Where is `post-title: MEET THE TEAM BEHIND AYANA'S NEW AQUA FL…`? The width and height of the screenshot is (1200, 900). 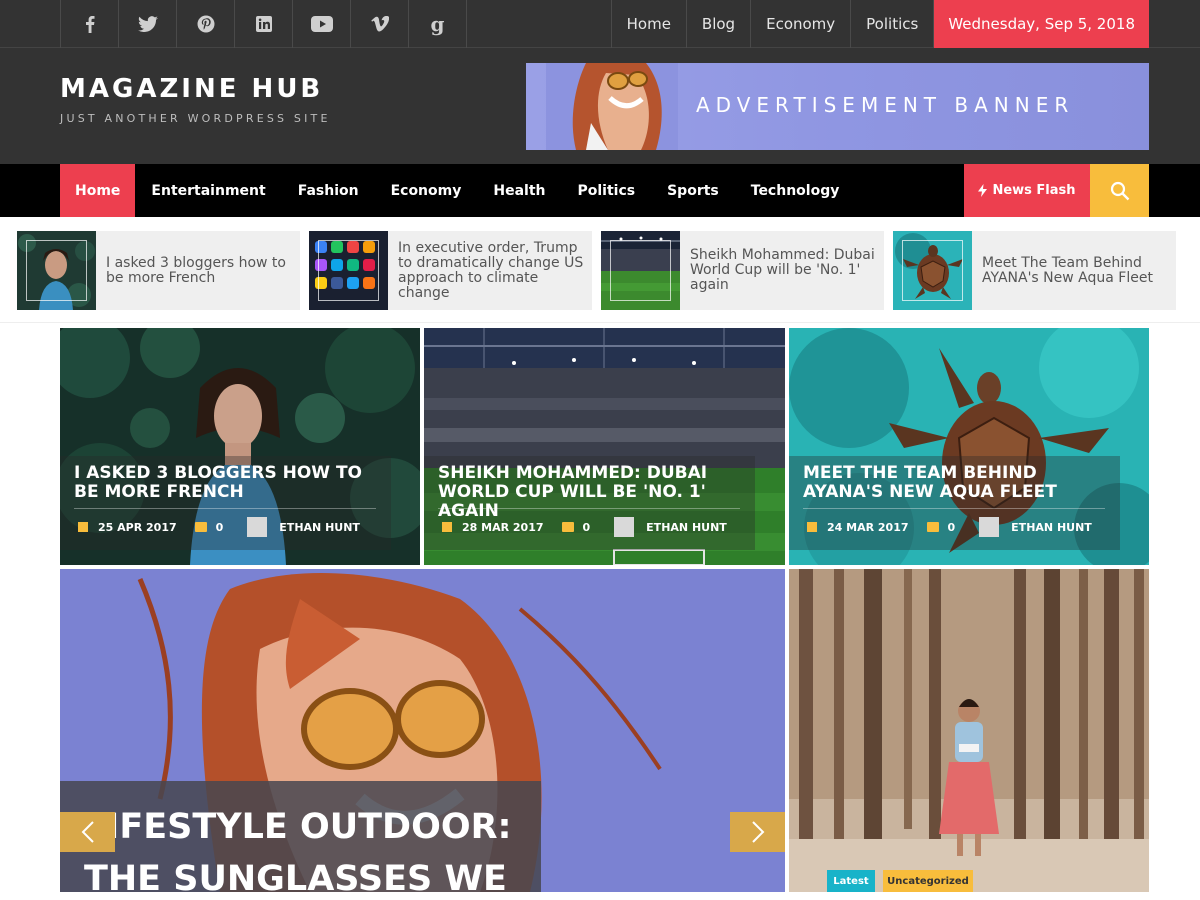
post-title: MEET THE TEAM BEHIND AYANA'S NEW AQUA FL… is located at coordinates (953, 483).